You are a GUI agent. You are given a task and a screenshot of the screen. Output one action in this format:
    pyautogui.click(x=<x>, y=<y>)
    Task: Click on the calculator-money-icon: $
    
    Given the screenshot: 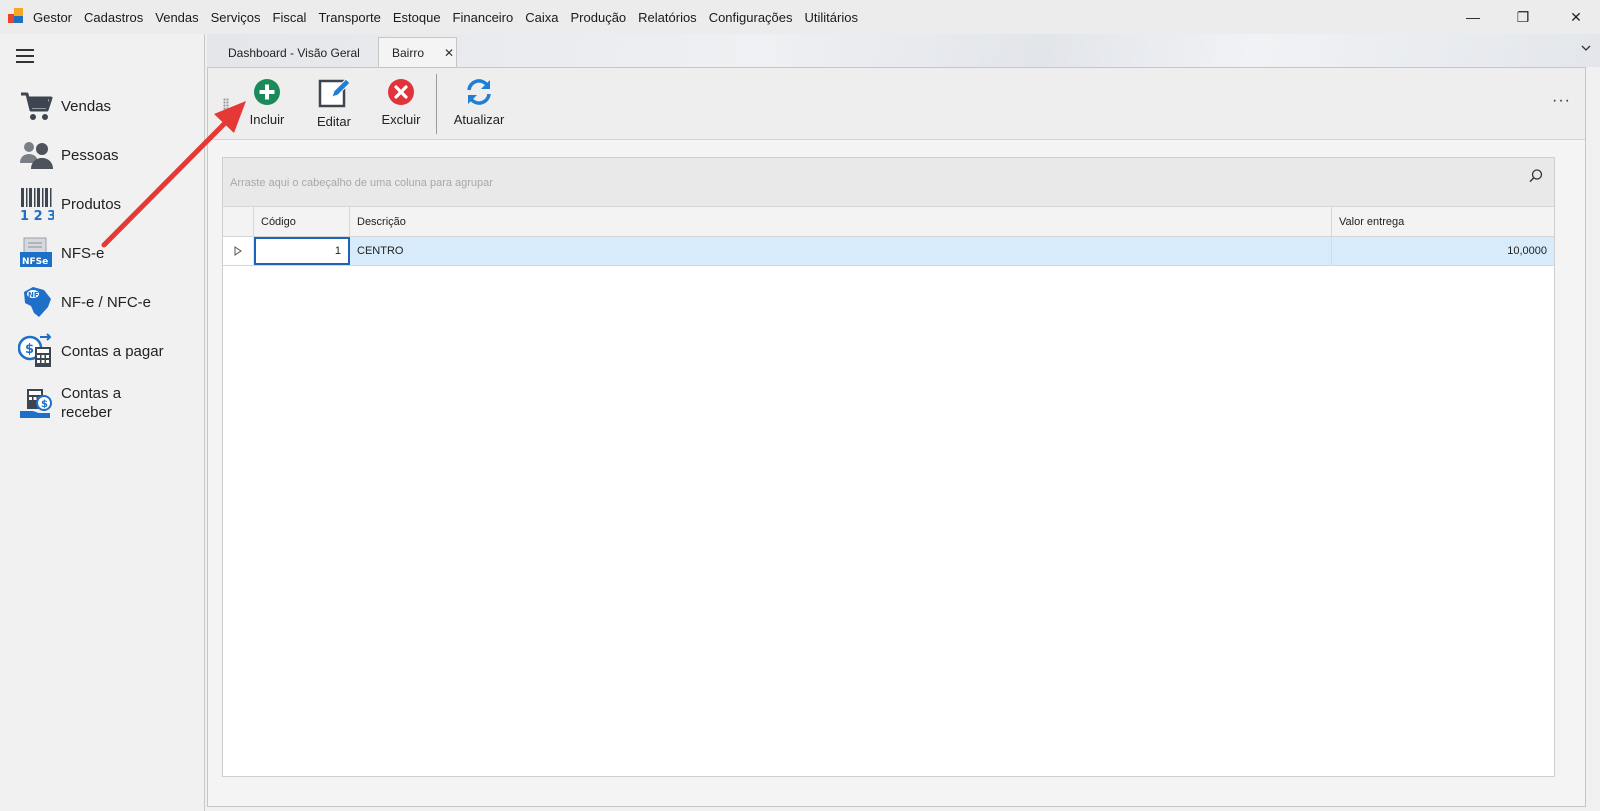 What is the action you would take?
    pyautogui.click(x=35, y=351)
    